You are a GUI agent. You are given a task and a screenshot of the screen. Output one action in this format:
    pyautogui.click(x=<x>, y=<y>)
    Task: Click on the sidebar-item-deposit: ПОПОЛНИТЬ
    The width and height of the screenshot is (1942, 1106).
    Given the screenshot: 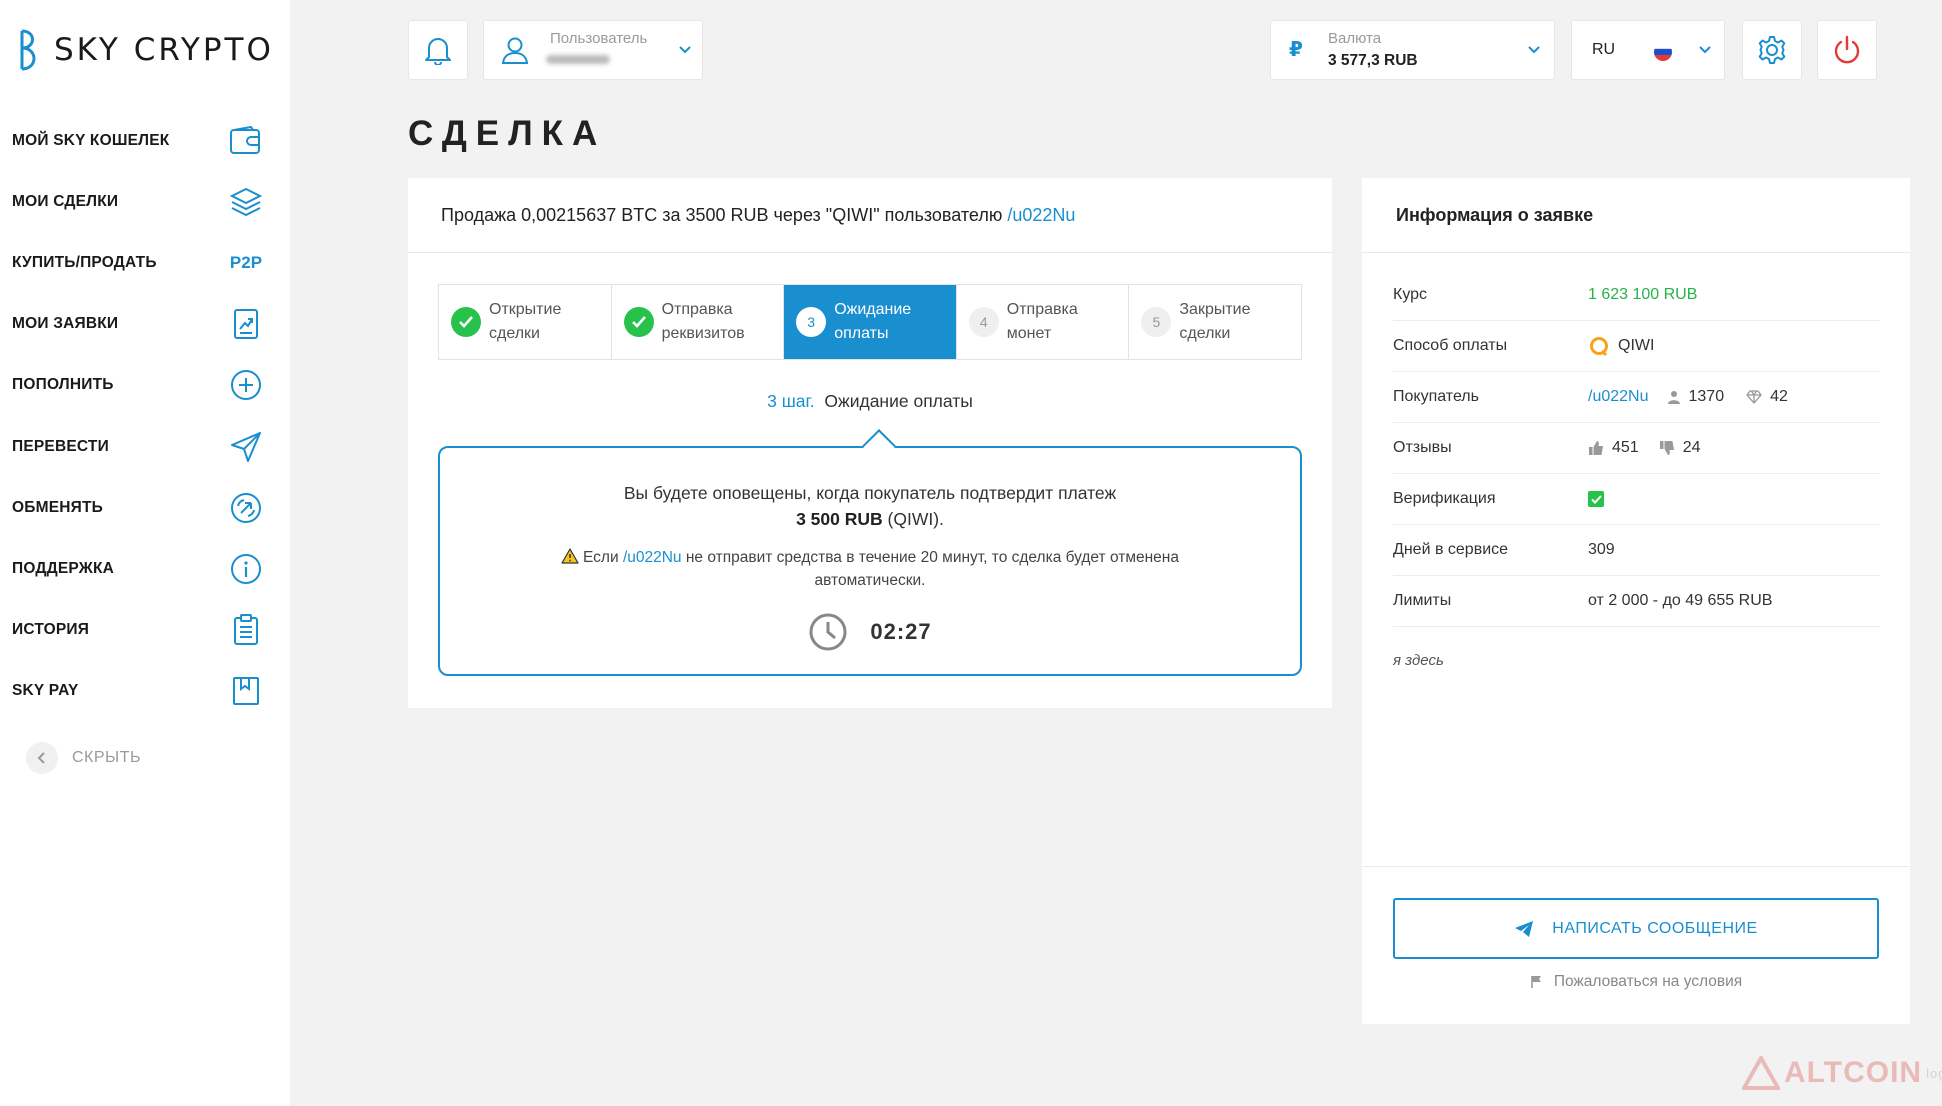 What is the action you would take?
    pyautogui.click(x=145, y=385)
    